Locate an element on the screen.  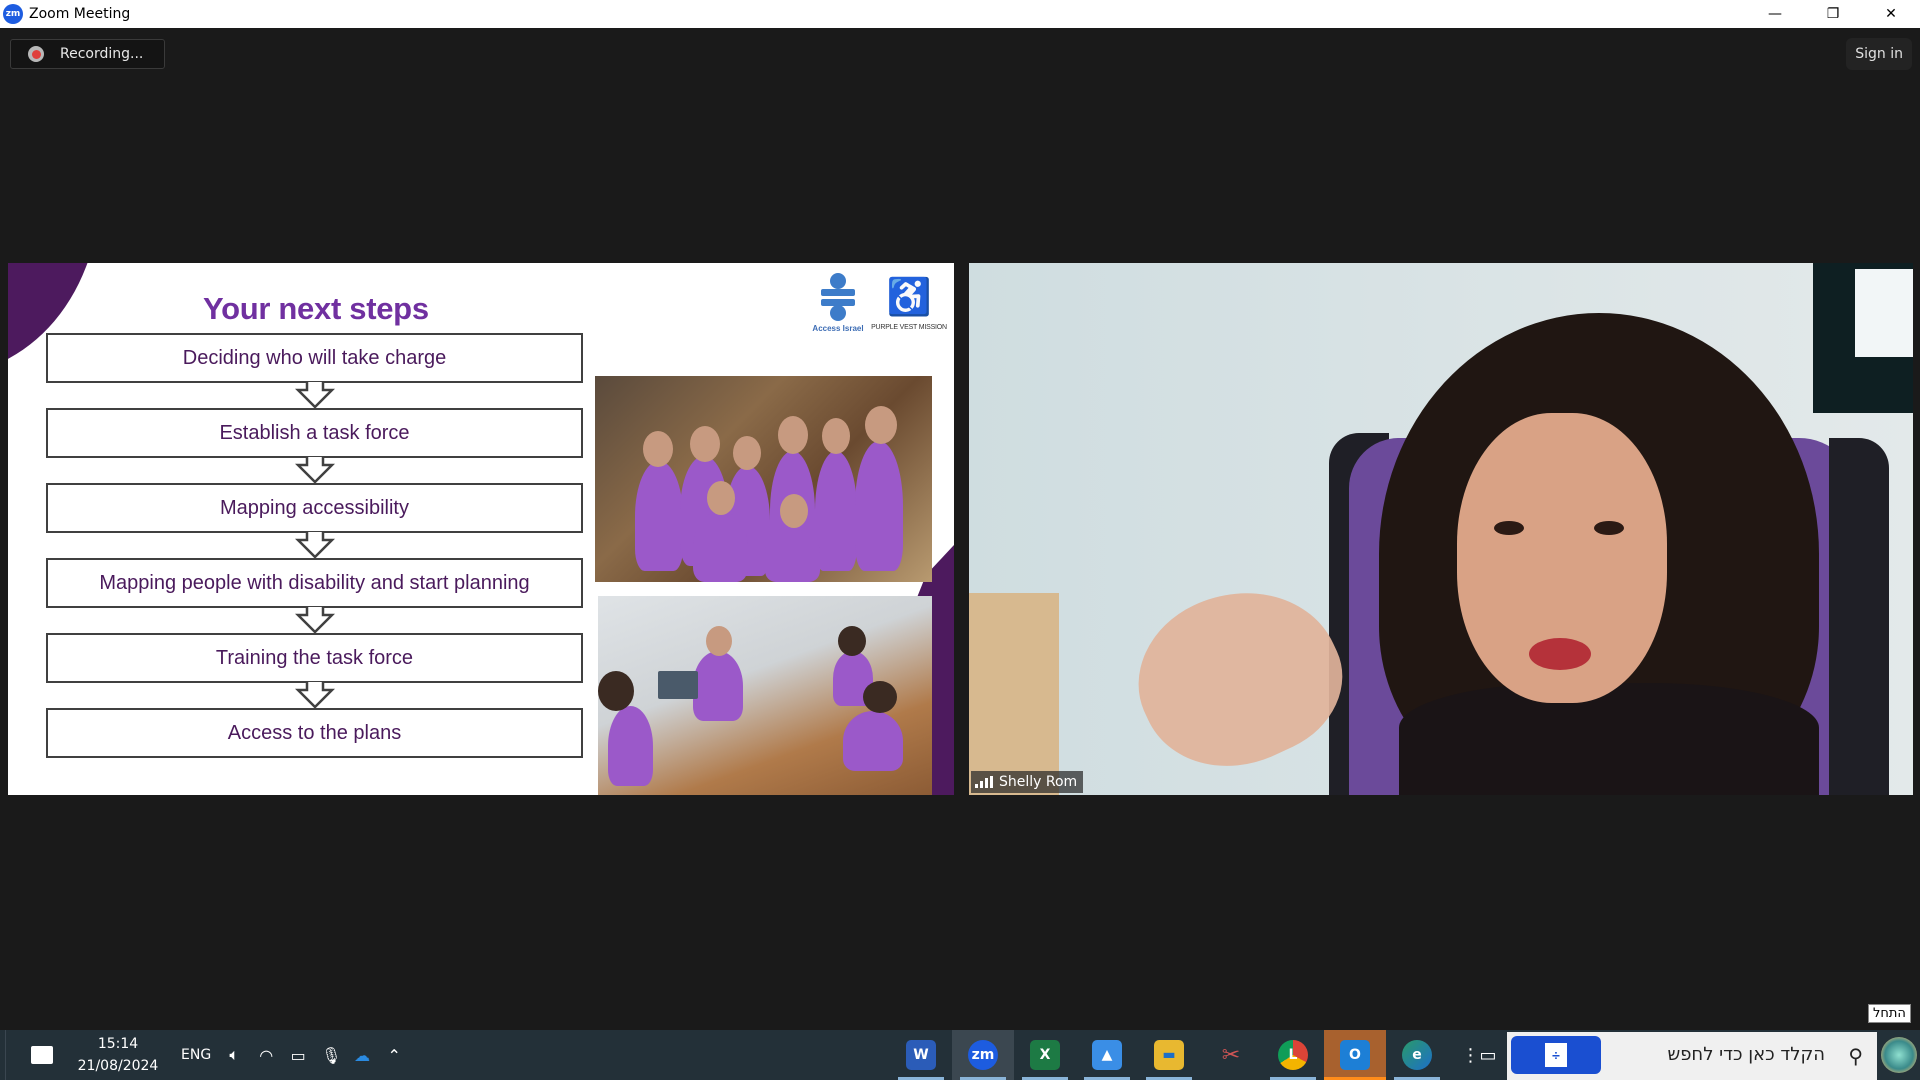
taskbar-app-chrome: L is located at coordinates (1293, 1055).